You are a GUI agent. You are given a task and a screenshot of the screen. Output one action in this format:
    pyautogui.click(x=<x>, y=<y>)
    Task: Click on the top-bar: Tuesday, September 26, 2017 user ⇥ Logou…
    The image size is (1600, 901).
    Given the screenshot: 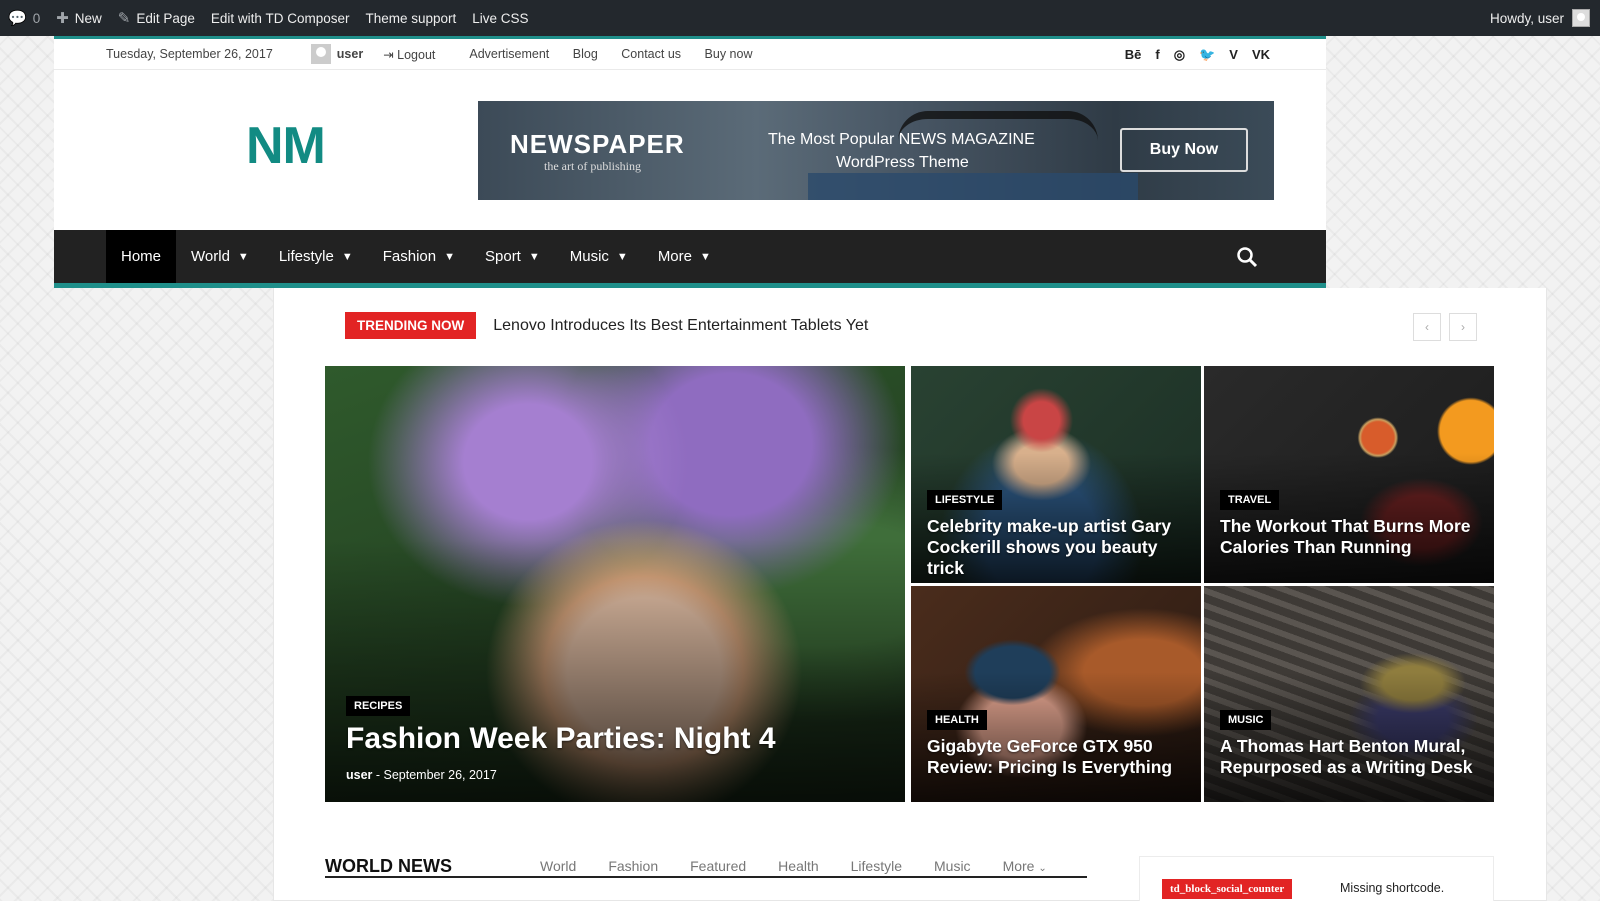 What is the action you would take?
    pyautogui.click(x=690, y=53)
    